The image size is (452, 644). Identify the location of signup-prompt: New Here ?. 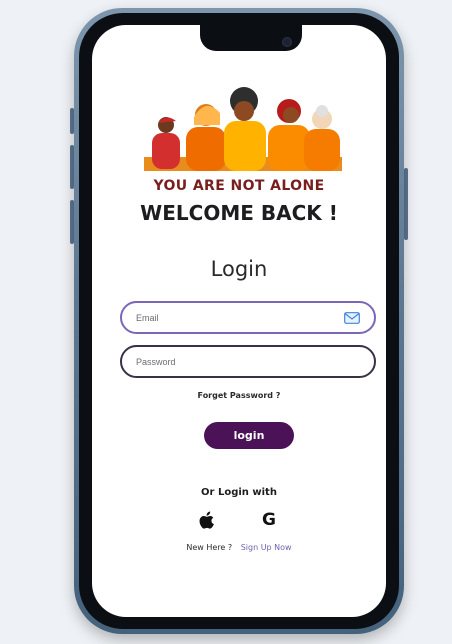
(209, 547).